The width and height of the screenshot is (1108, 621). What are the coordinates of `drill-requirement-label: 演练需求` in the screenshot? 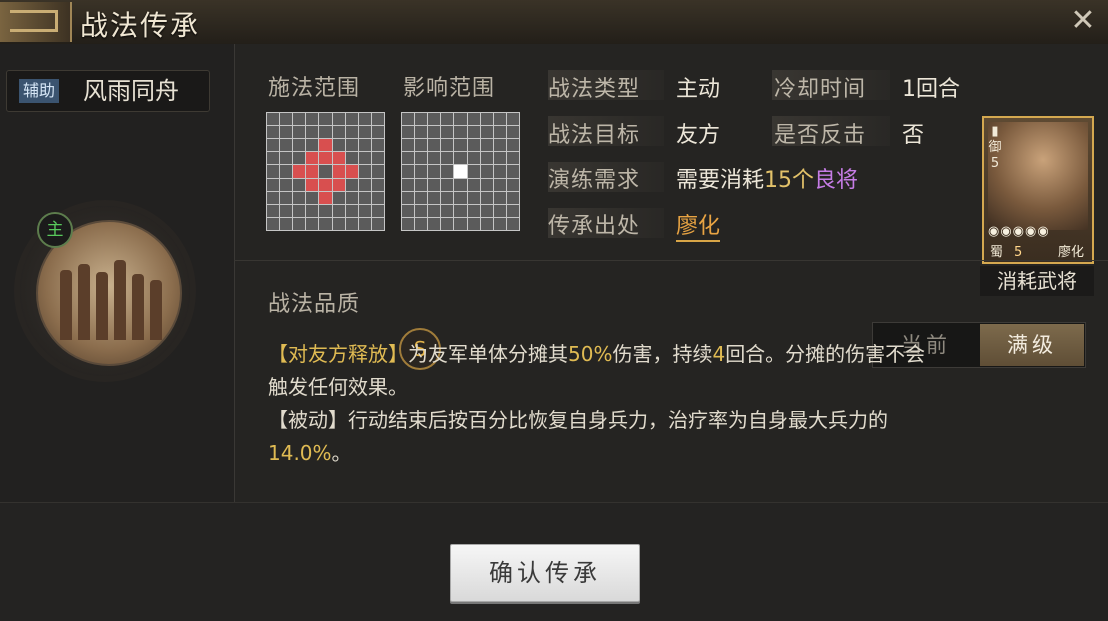 It's located at (594, 180).